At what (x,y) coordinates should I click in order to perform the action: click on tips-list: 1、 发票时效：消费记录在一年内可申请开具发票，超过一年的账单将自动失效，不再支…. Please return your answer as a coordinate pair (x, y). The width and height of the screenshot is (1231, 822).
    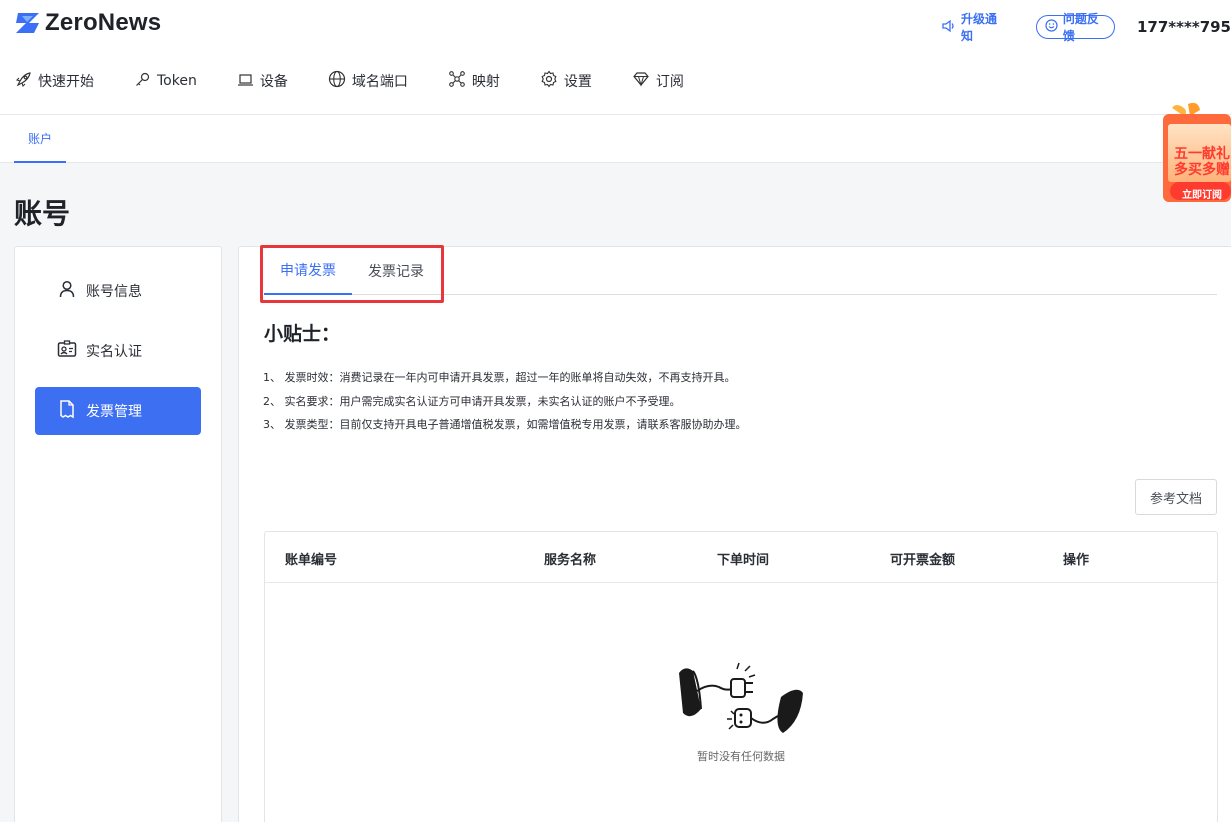
    Looking at the image, I should click on (505, 401).